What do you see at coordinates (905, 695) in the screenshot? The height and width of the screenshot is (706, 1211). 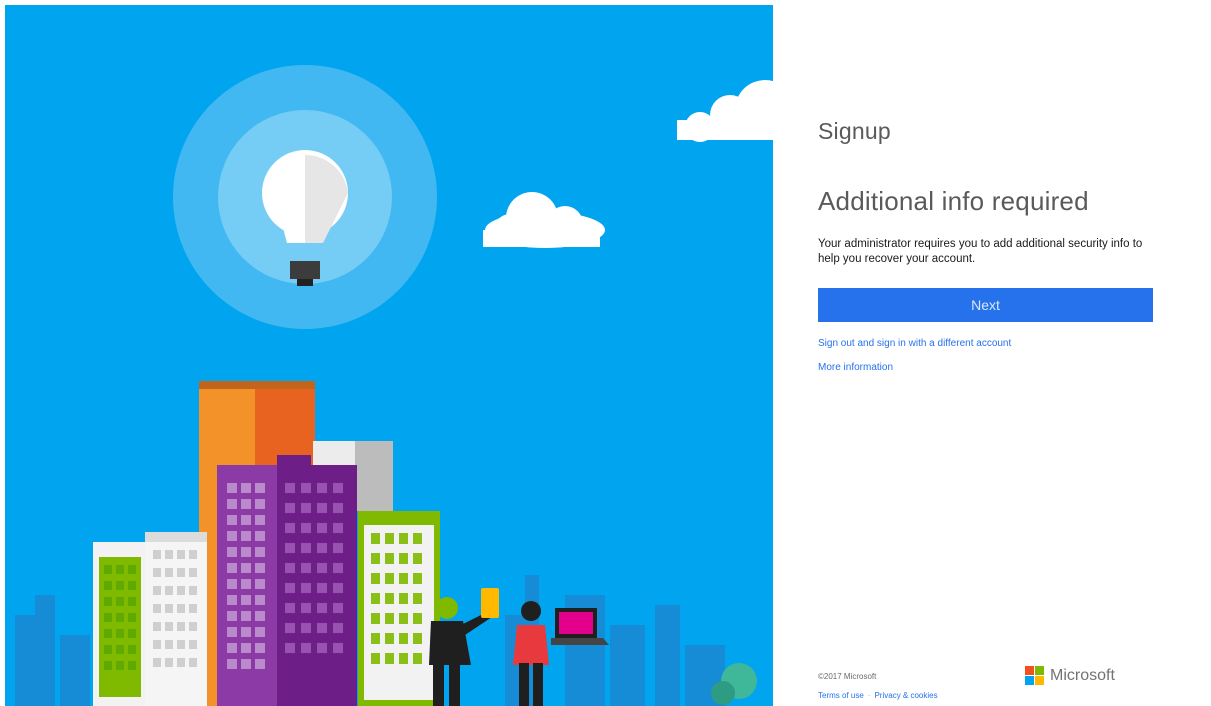 I see `privacy-cookies-link: Privacy & cookies` at bounding box center [905, 695].